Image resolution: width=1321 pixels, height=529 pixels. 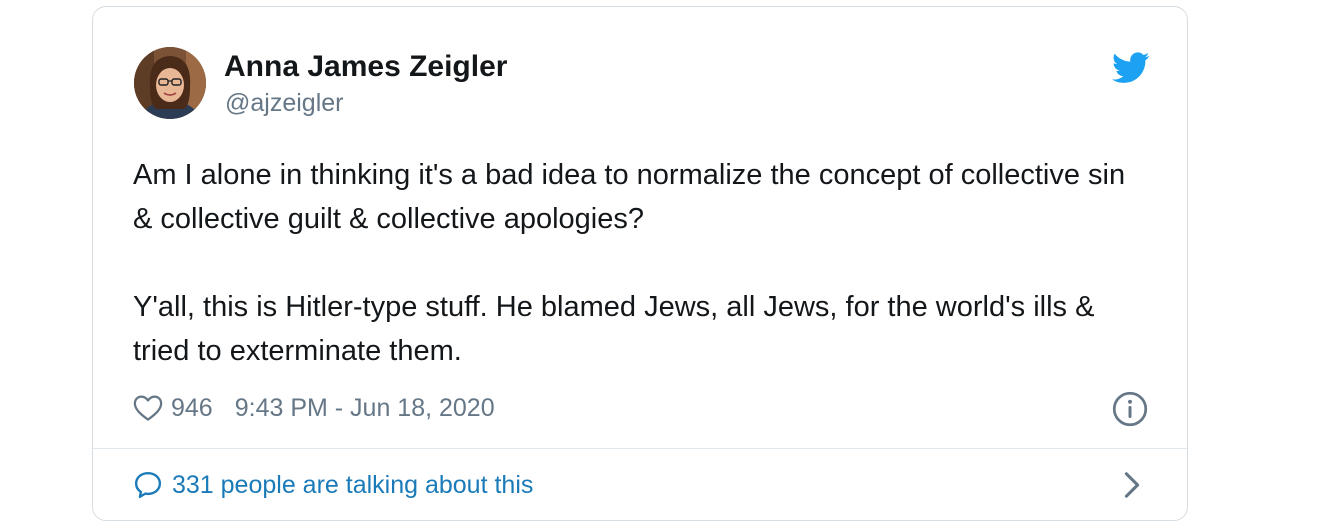 What do you see at coordinates (148, 408) in the screenshot?
I see `heart-icon` at bounding box center [148, 408].